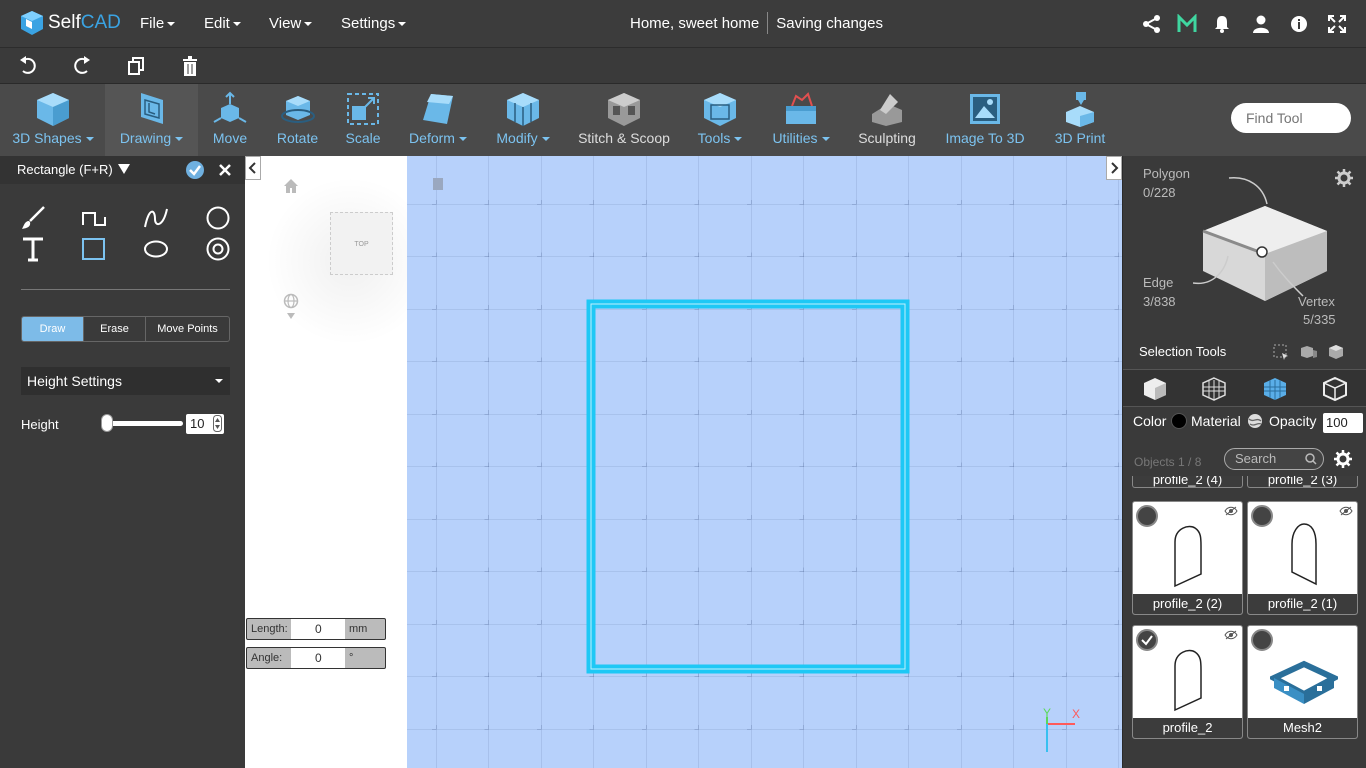 This screenshot has width=1366, height=768. I want to click on close-icon, so click(225, 170).